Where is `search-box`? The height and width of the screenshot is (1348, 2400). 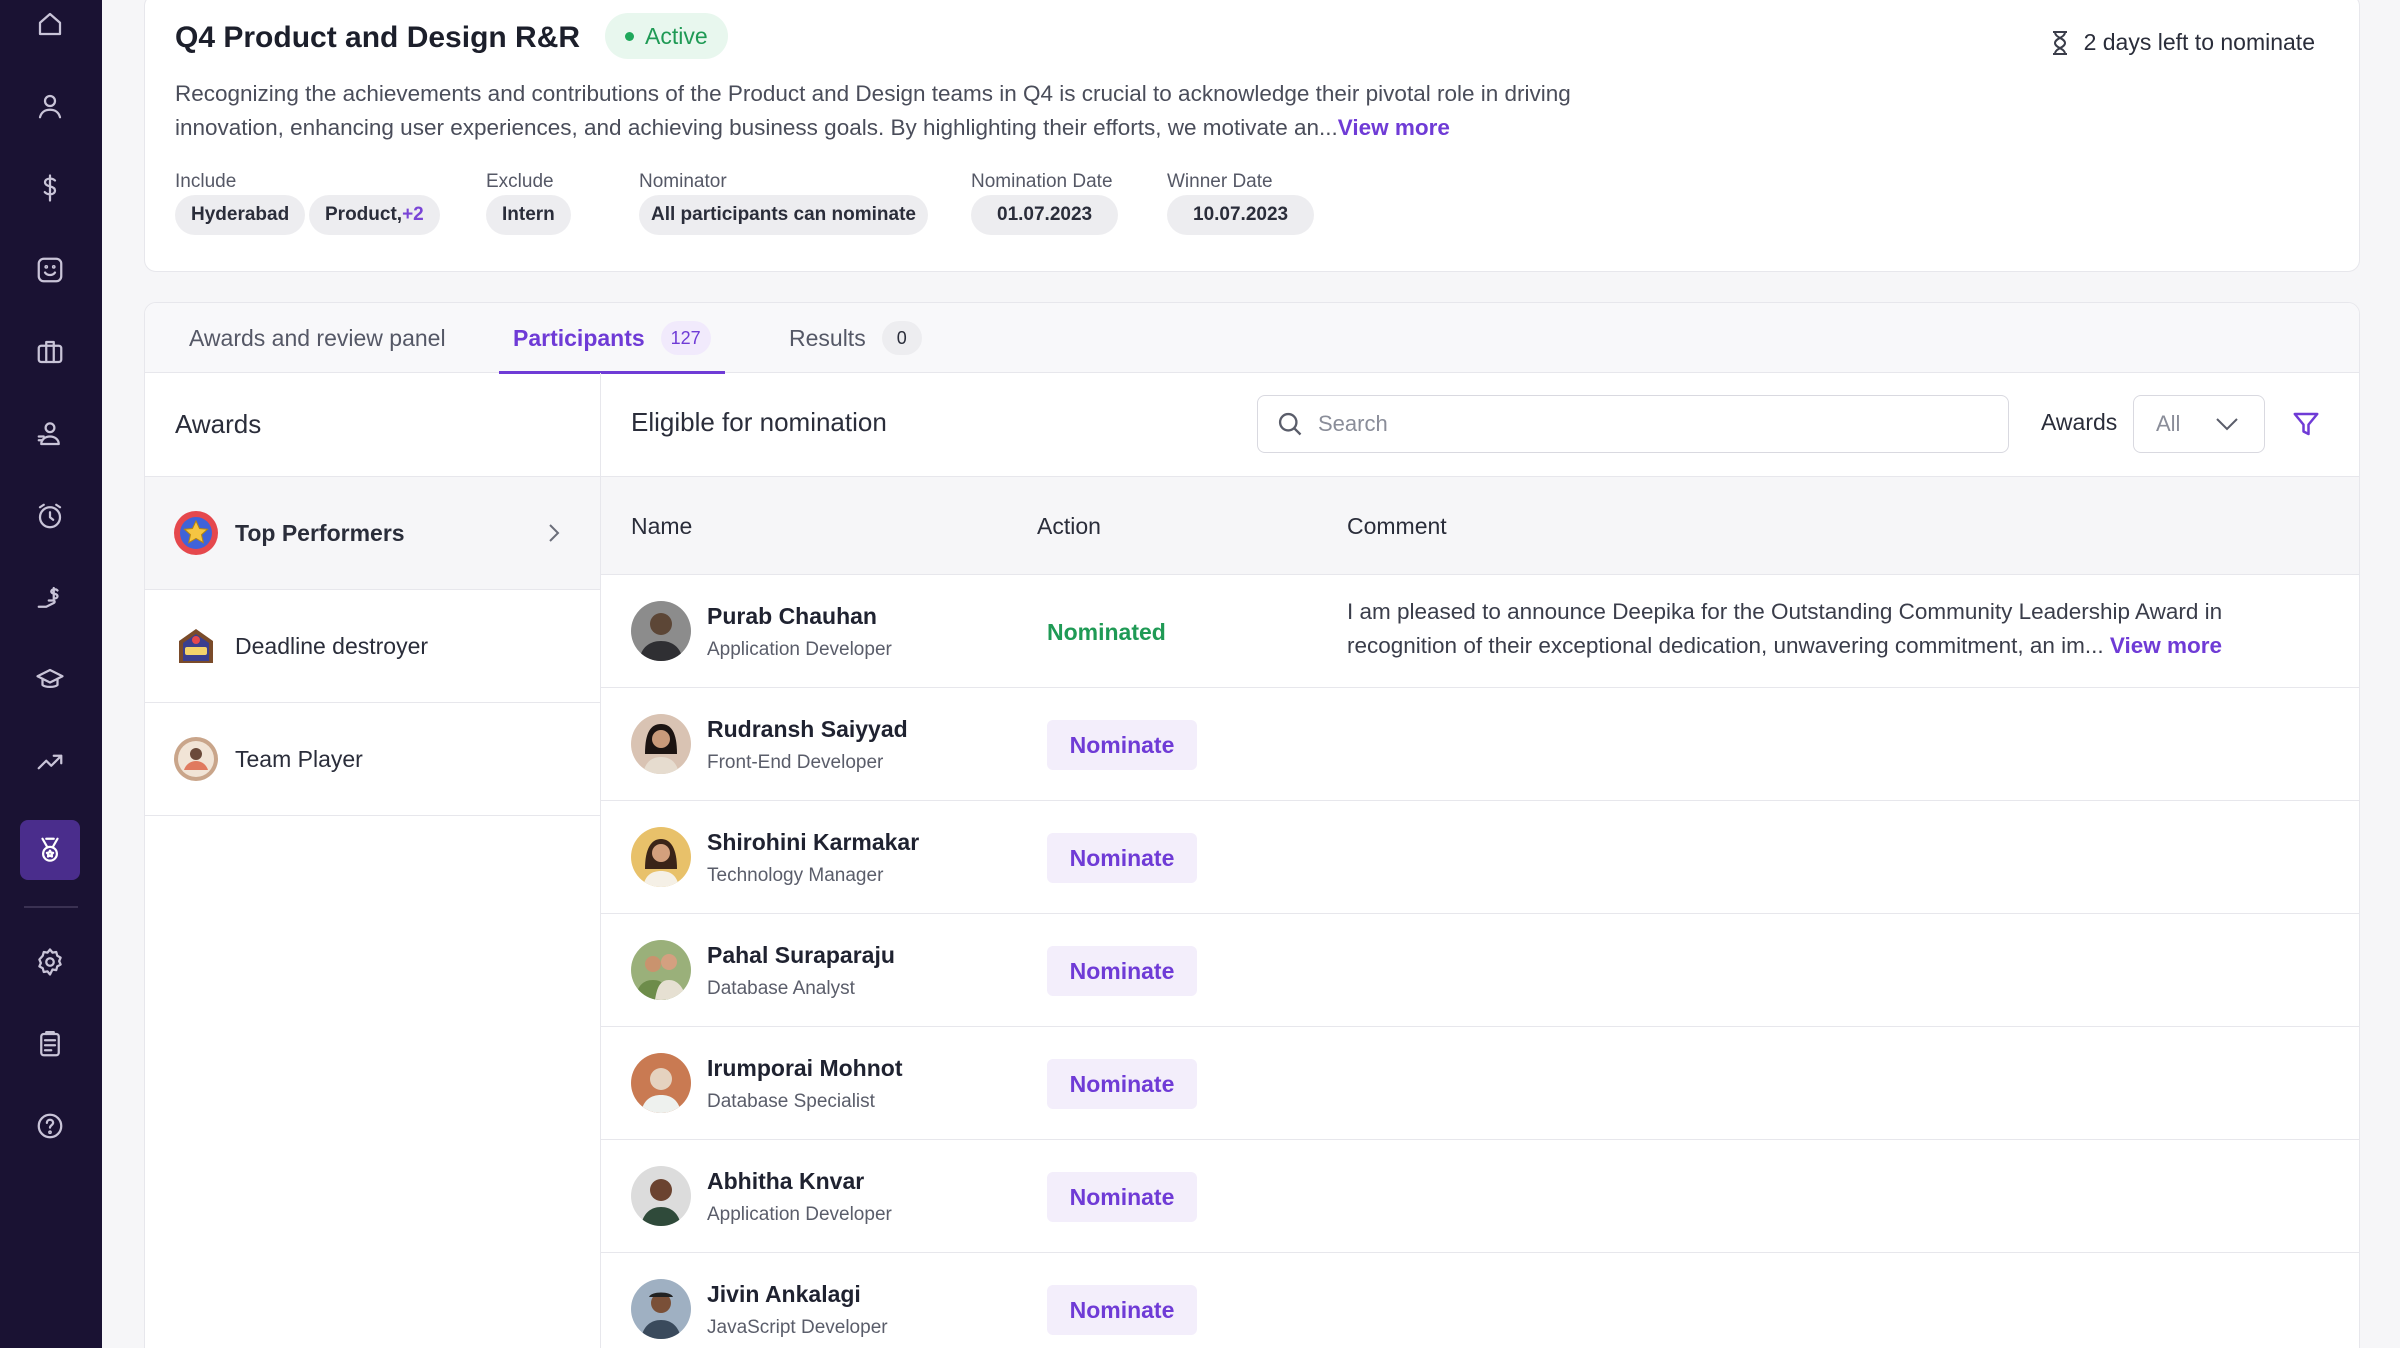
search-box is located at coordinates (1633, 424).